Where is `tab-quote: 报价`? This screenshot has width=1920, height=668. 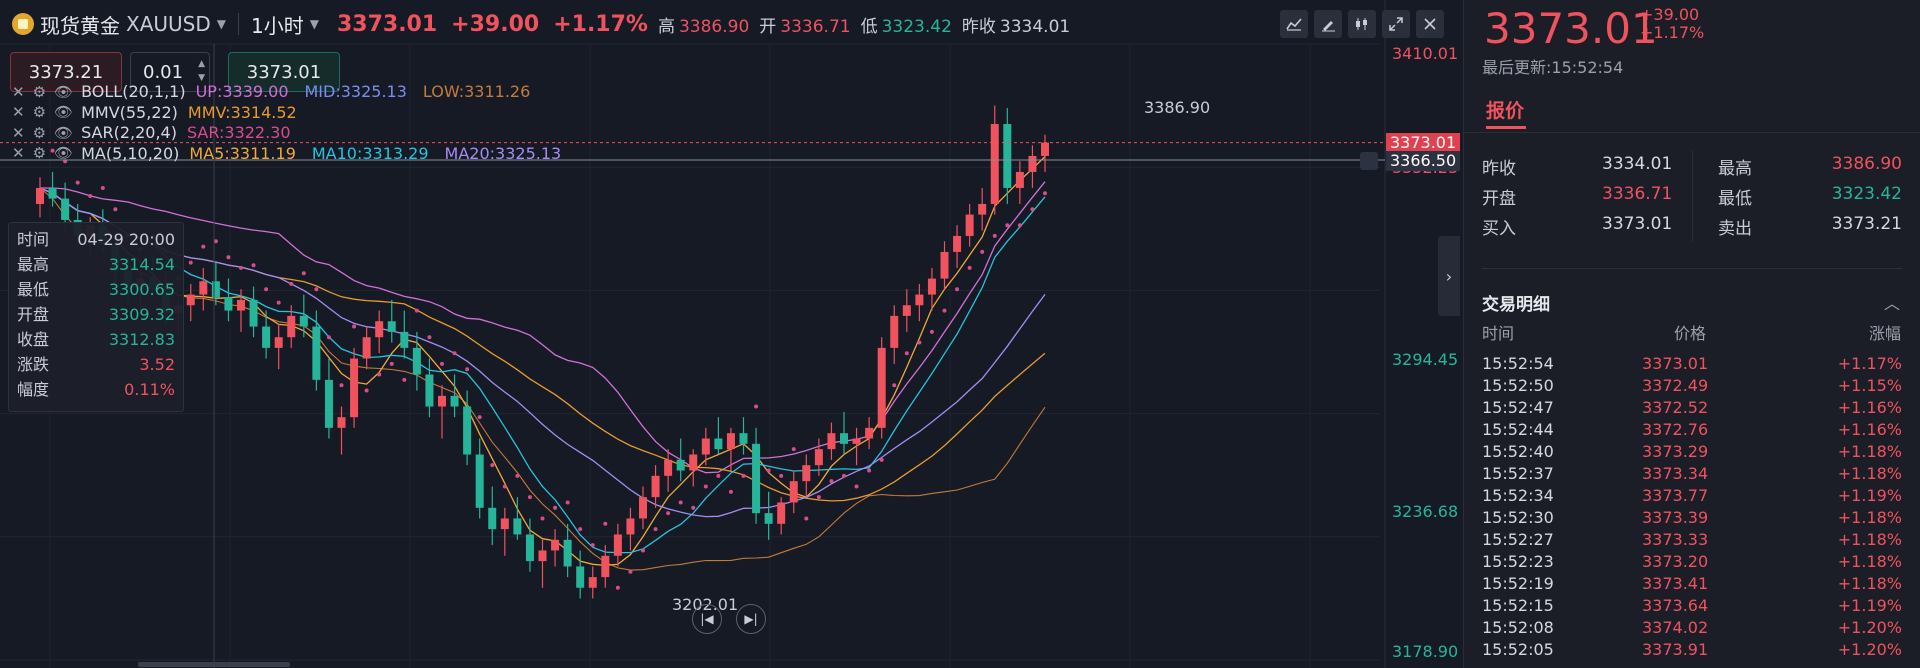 tab-quote: 报价 is located at coordinates (1505, 109).